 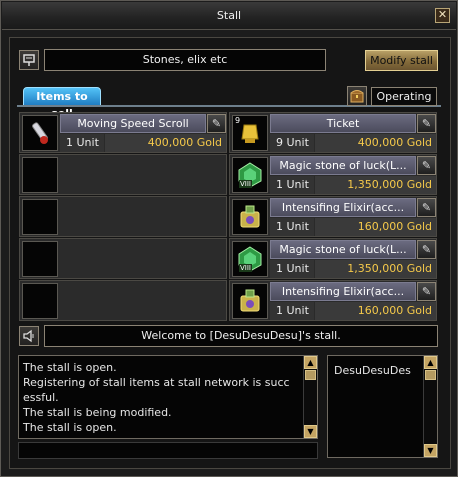 I want to click on stall-item-cell: 9 Ticket ✎ 9 Unit 400,000 Gold, so click(x=333, y=132).